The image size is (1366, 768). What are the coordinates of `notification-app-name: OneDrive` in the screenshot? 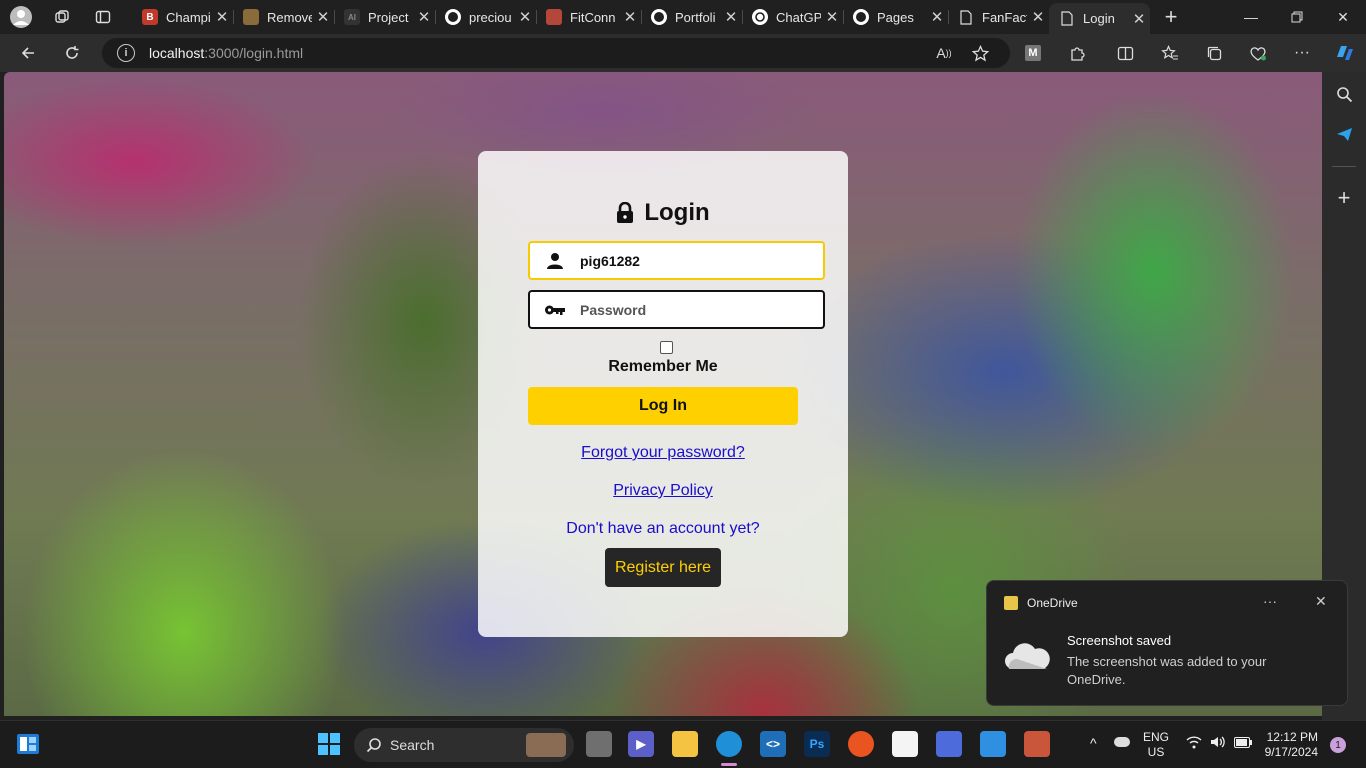 It's located at (1052, 603).